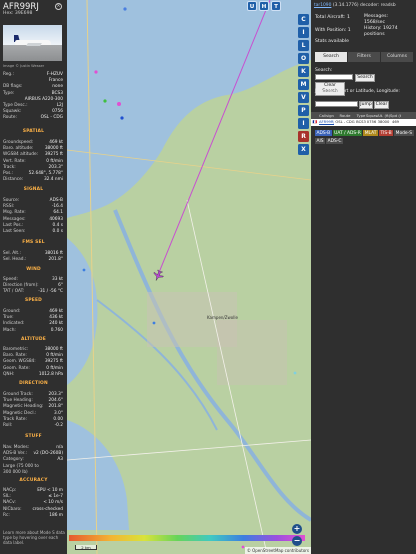 The width and height of the screenshot is (416, 554). I want to click on source-badge: Mode-S, so click(404, 133).